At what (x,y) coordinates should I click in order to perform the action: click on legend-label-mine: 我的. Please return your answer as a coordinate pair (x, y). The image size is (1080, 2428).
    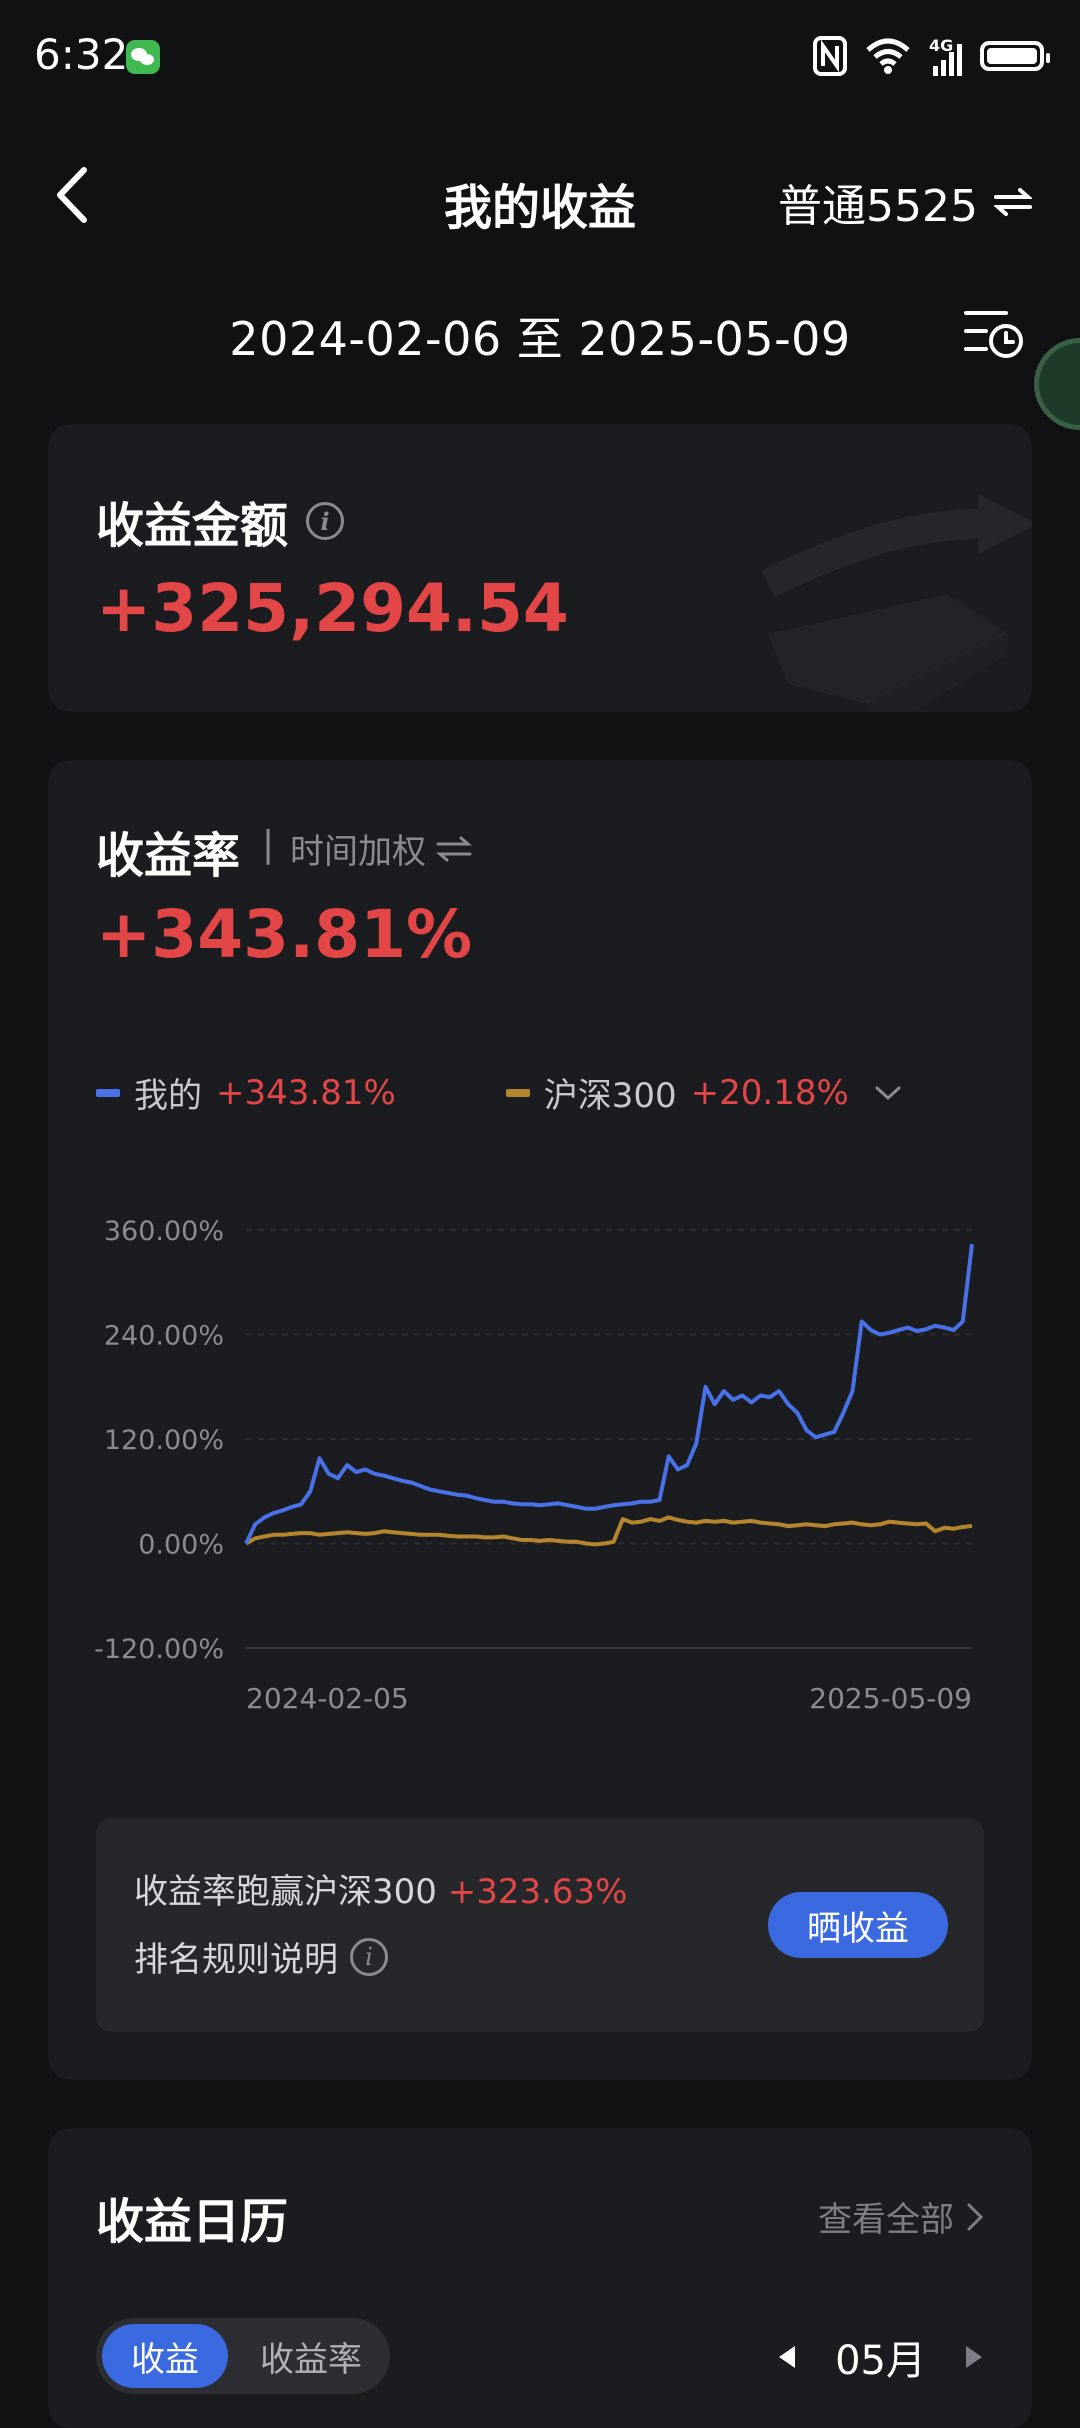
    Looking at the image, I should click on (168, 1096).